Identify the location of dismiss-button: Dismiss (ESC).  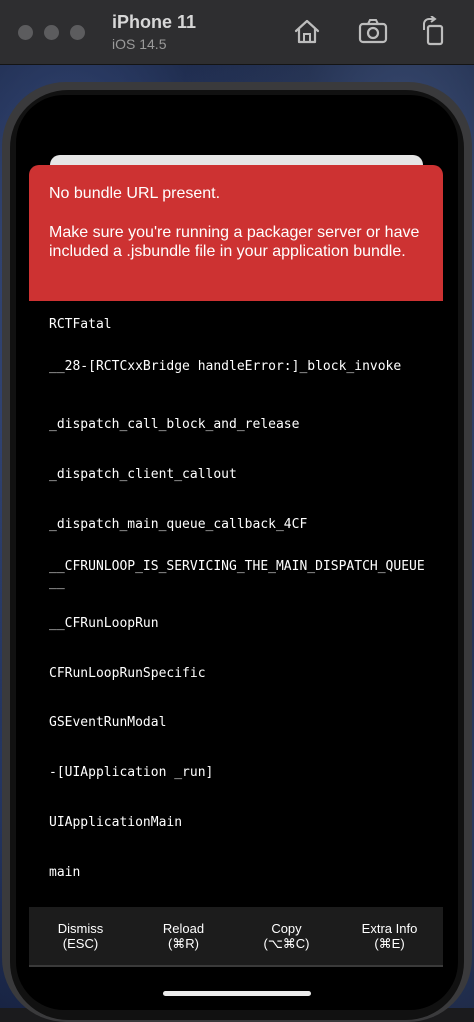
(80, 936).